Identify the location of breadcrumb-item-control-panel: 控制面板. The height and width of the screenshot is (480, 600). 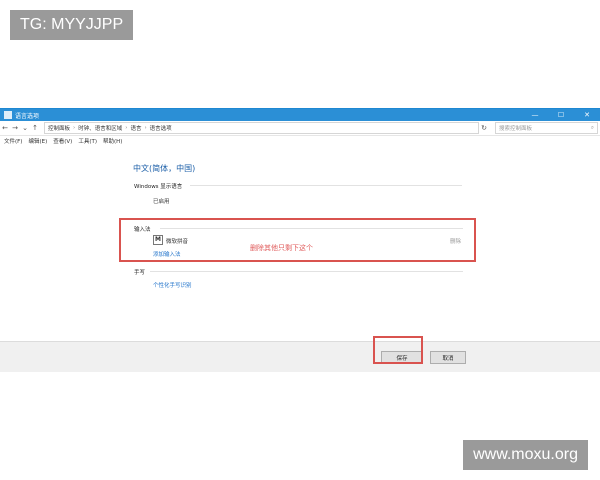
(59, 128).